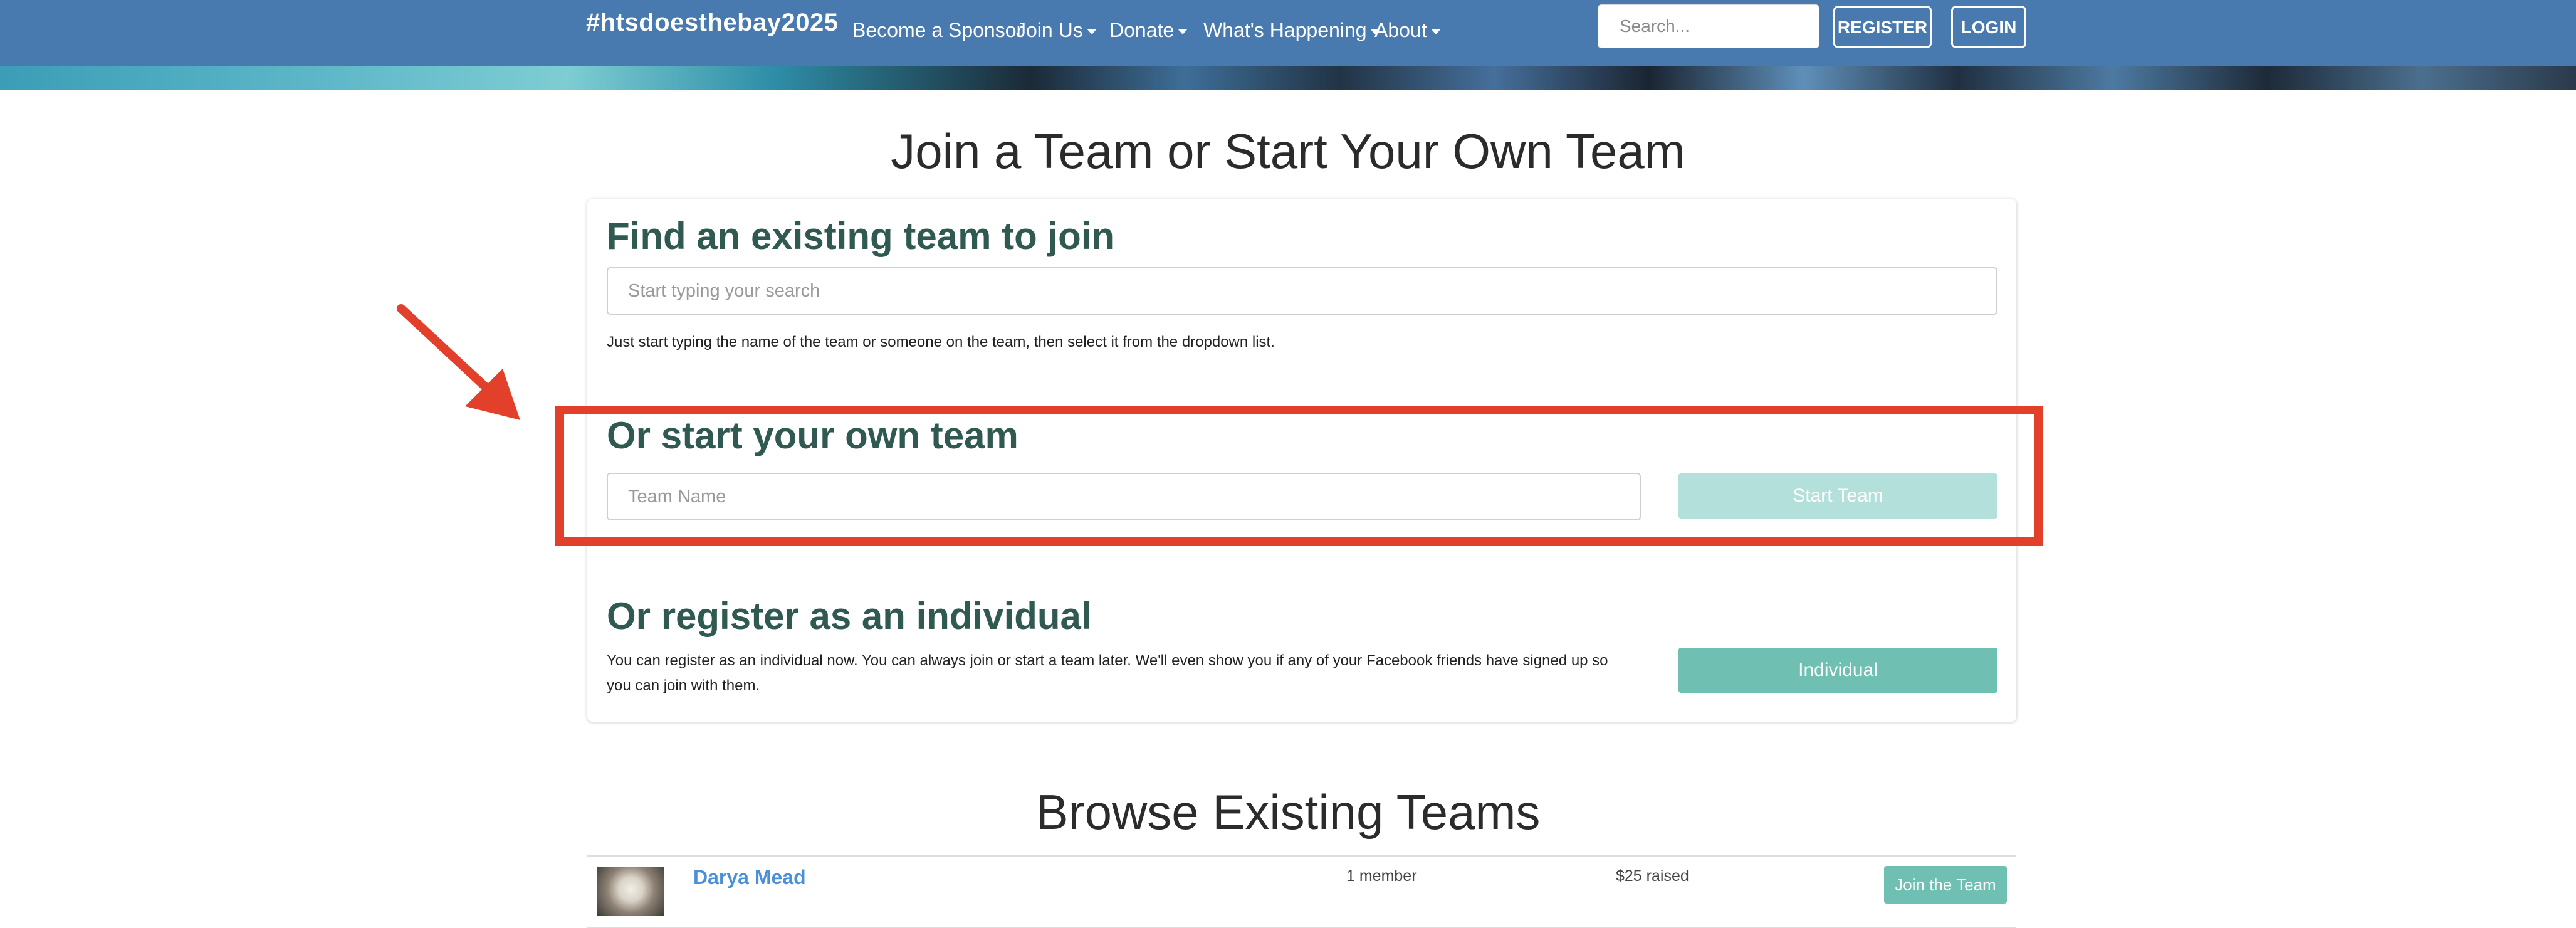 The width and height of the screenshot is (2576, 928). I want to click on team-search-input, so click(1302, 291).